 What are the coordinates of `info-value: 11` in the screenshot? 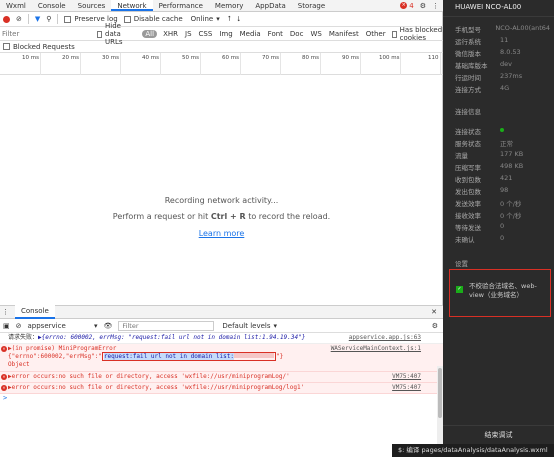 It's located at (504, 40).